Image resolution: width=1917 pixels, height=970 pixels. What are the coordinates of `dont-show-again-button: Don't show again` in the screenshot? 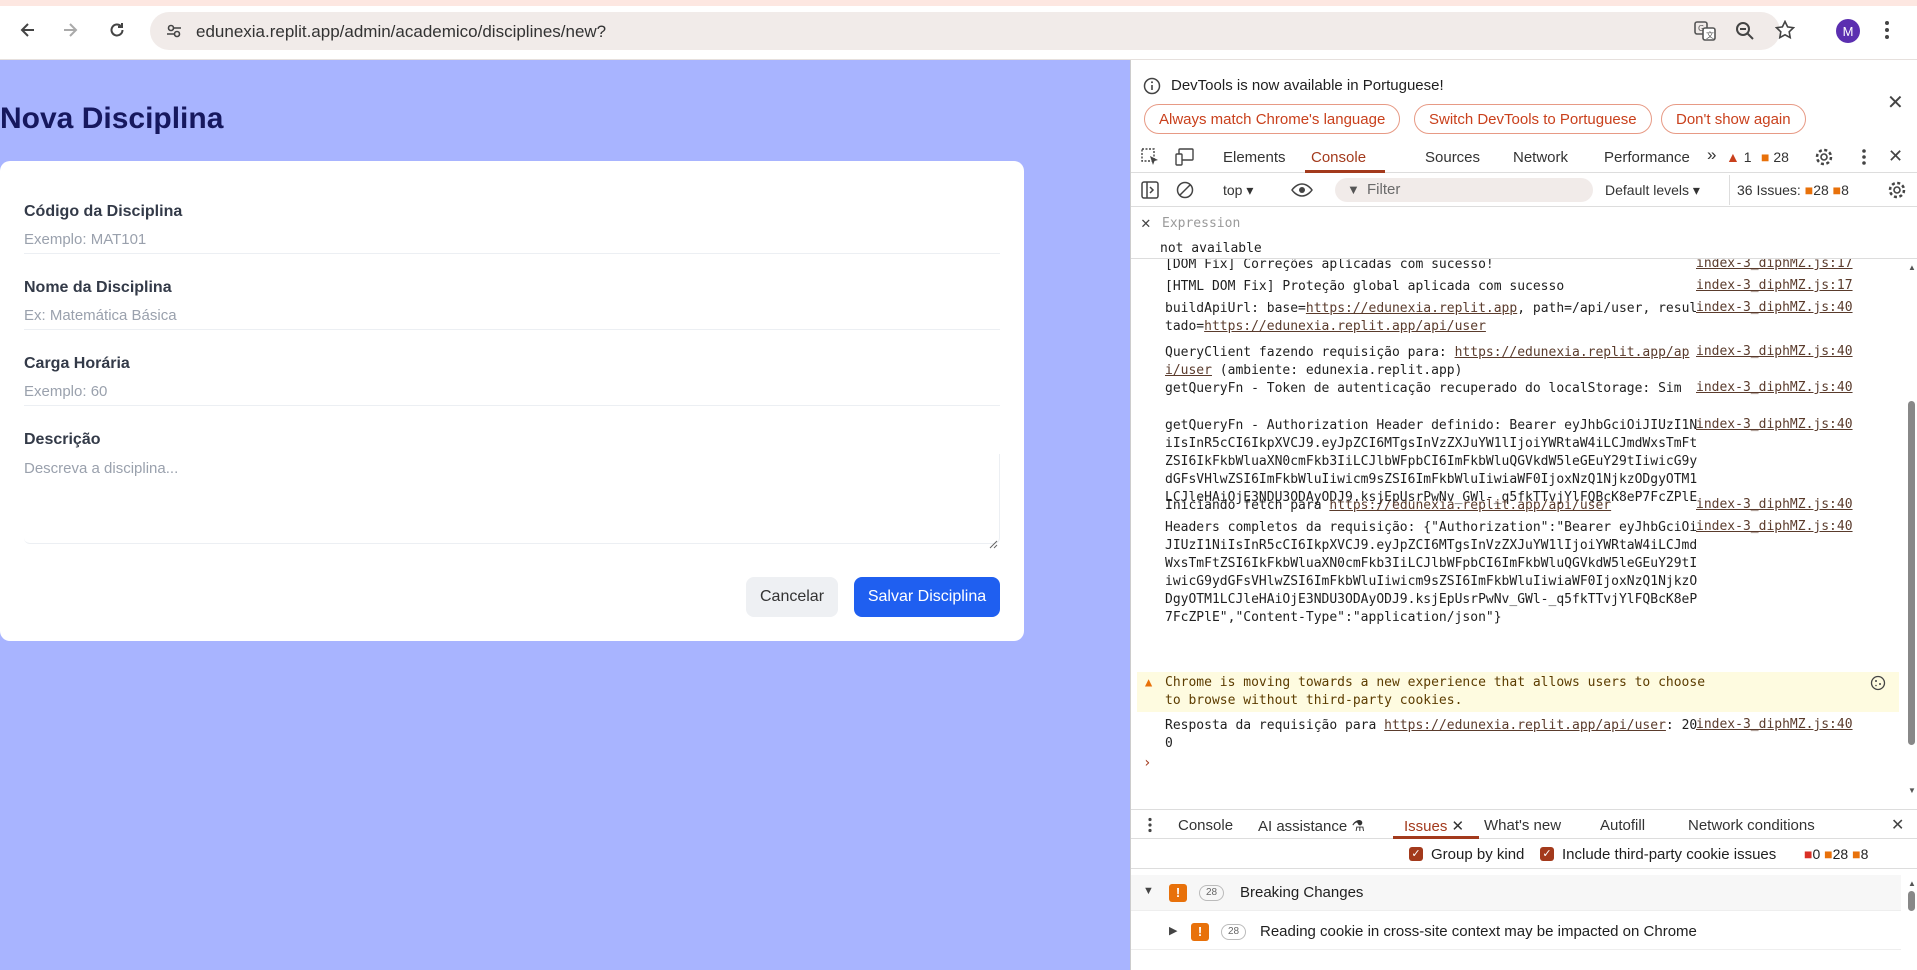 It's located at (1733, 119).